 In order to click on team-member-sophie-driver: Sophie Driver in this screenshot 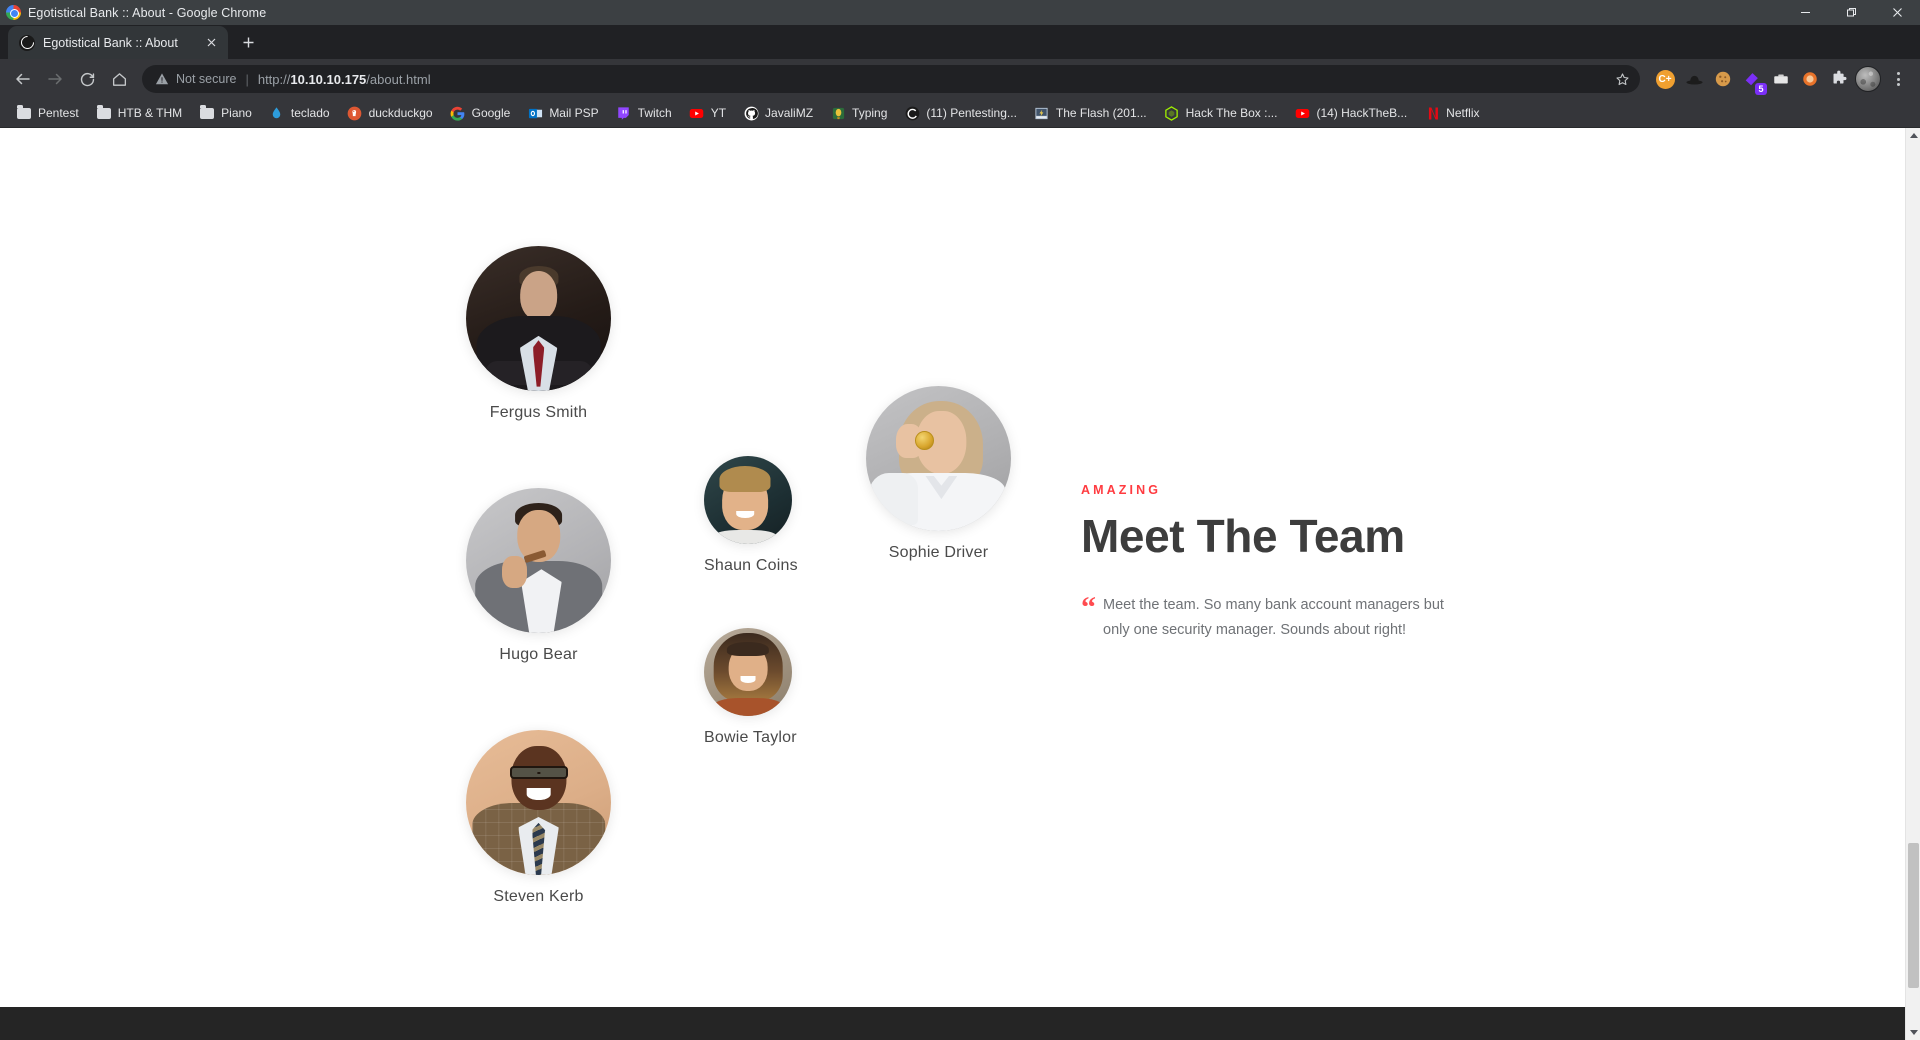, I will do `click(938, 474)`.